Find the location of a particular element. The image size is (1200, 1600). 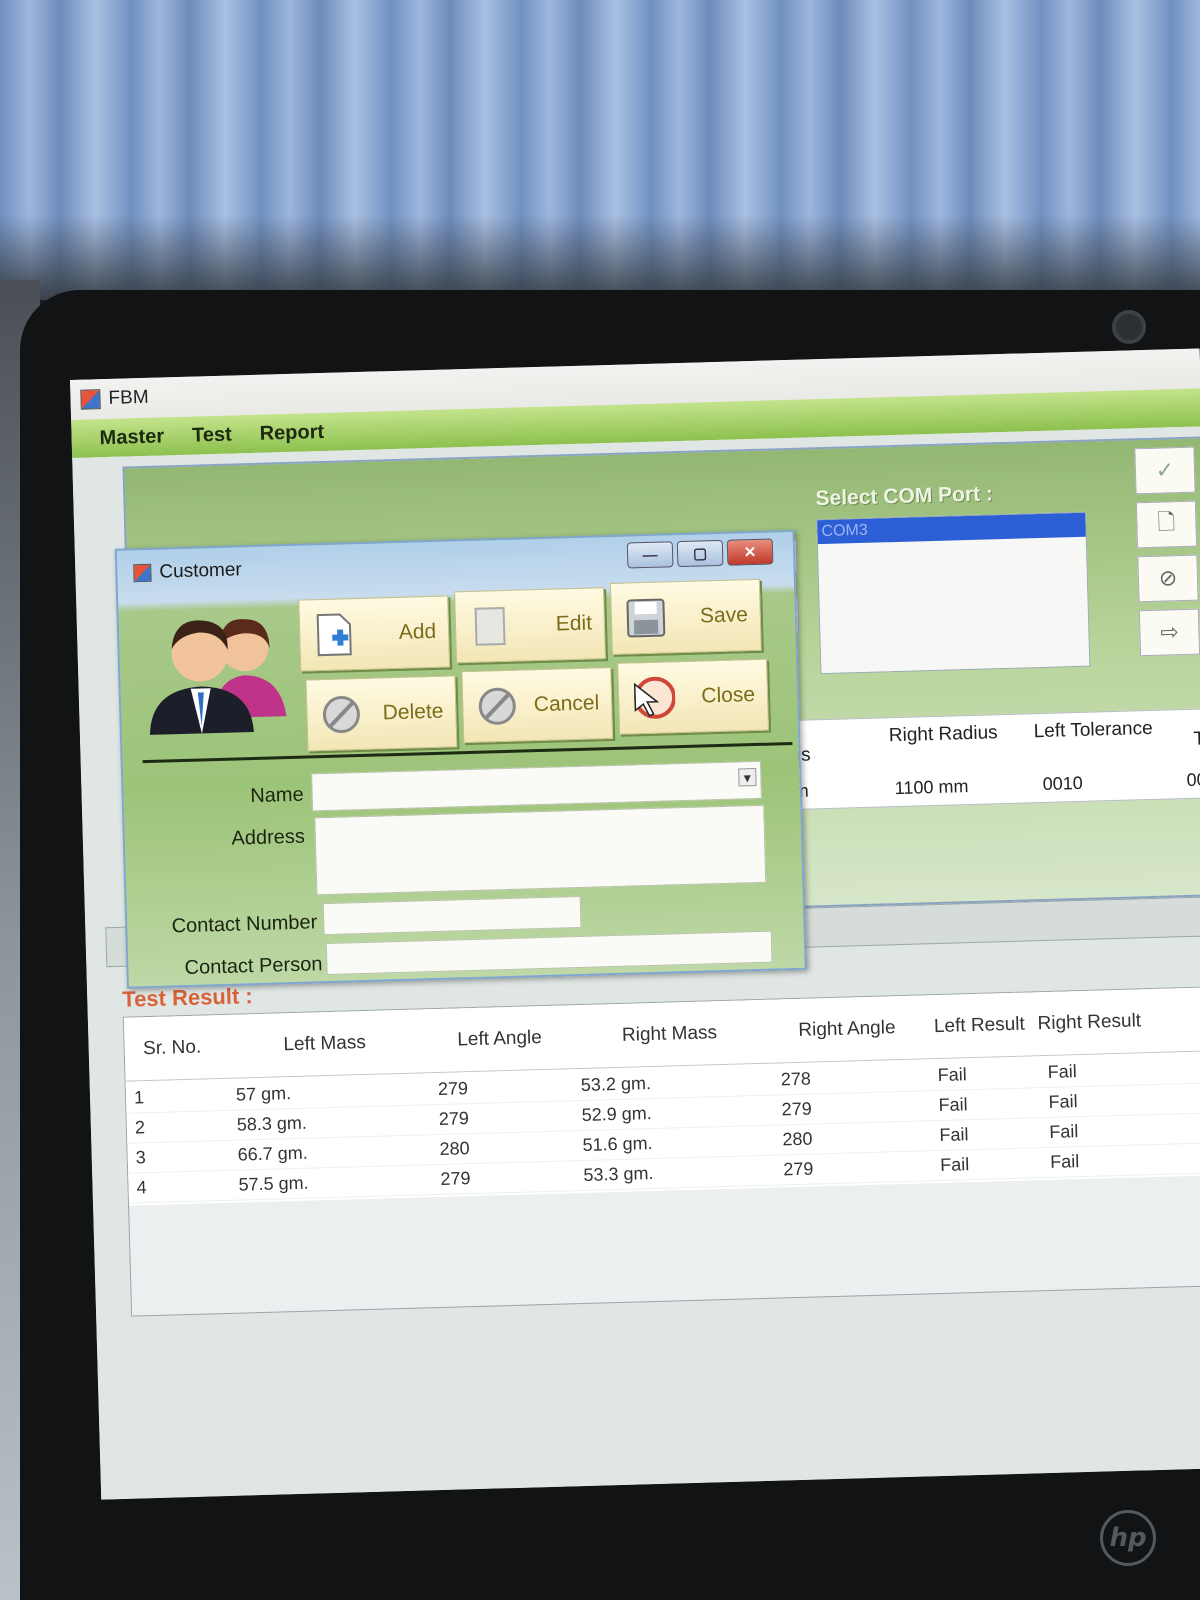

add-button: Add is located at coordinates (374, 633).